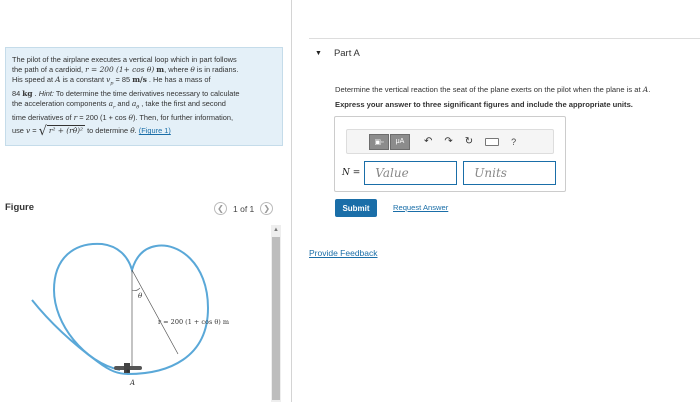  I want to click on chevron-right-icon: ❯, so click(267, 208).